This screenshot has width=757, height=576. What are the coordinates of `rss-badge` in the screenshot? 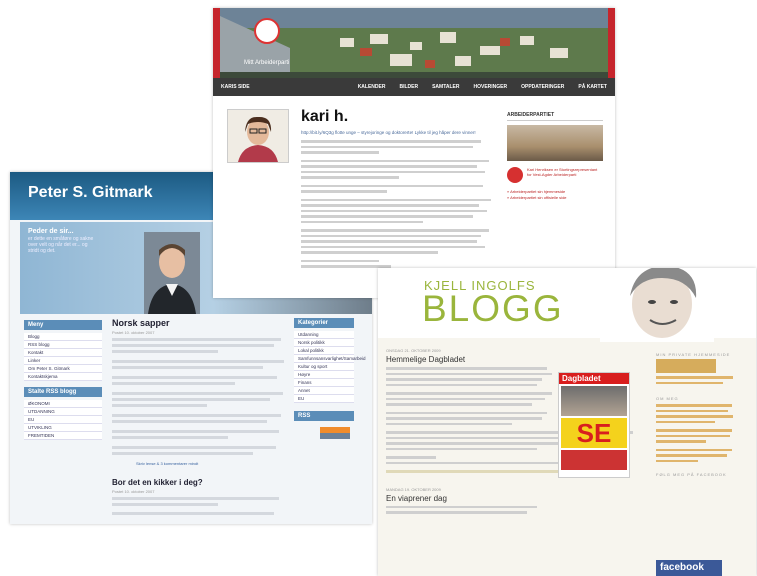 It's located at (335, 433).